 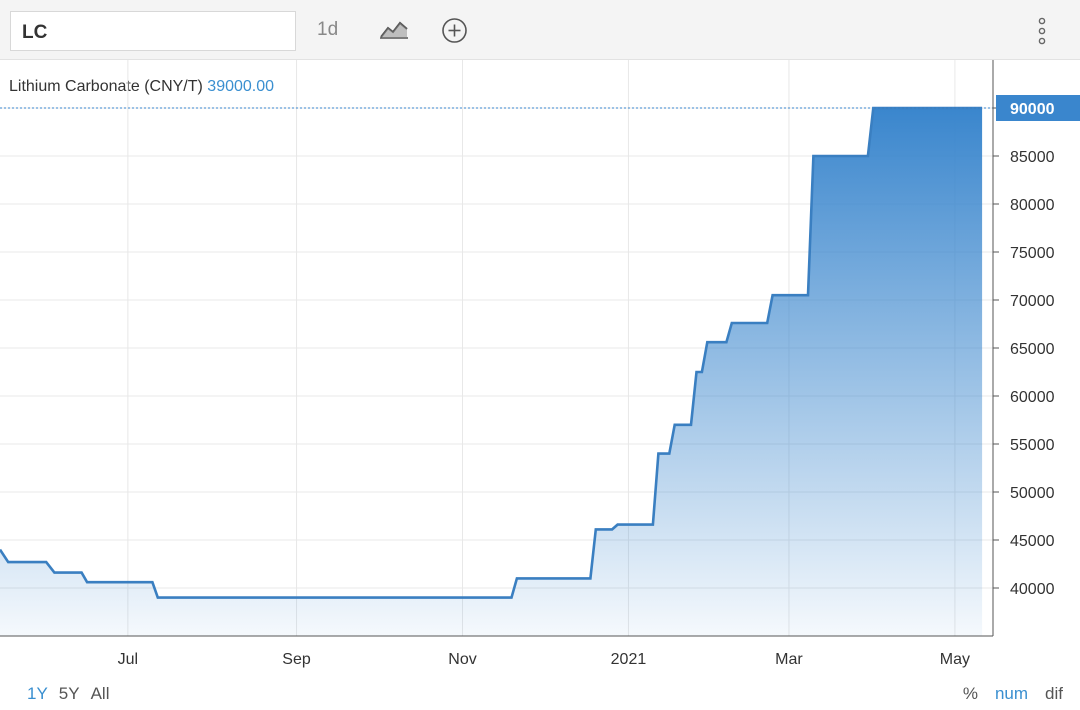 What do you see at coordinates (128, 659) in the screenshot?
I see `x-tick-label: Jul` at bounding box center [128, 659].